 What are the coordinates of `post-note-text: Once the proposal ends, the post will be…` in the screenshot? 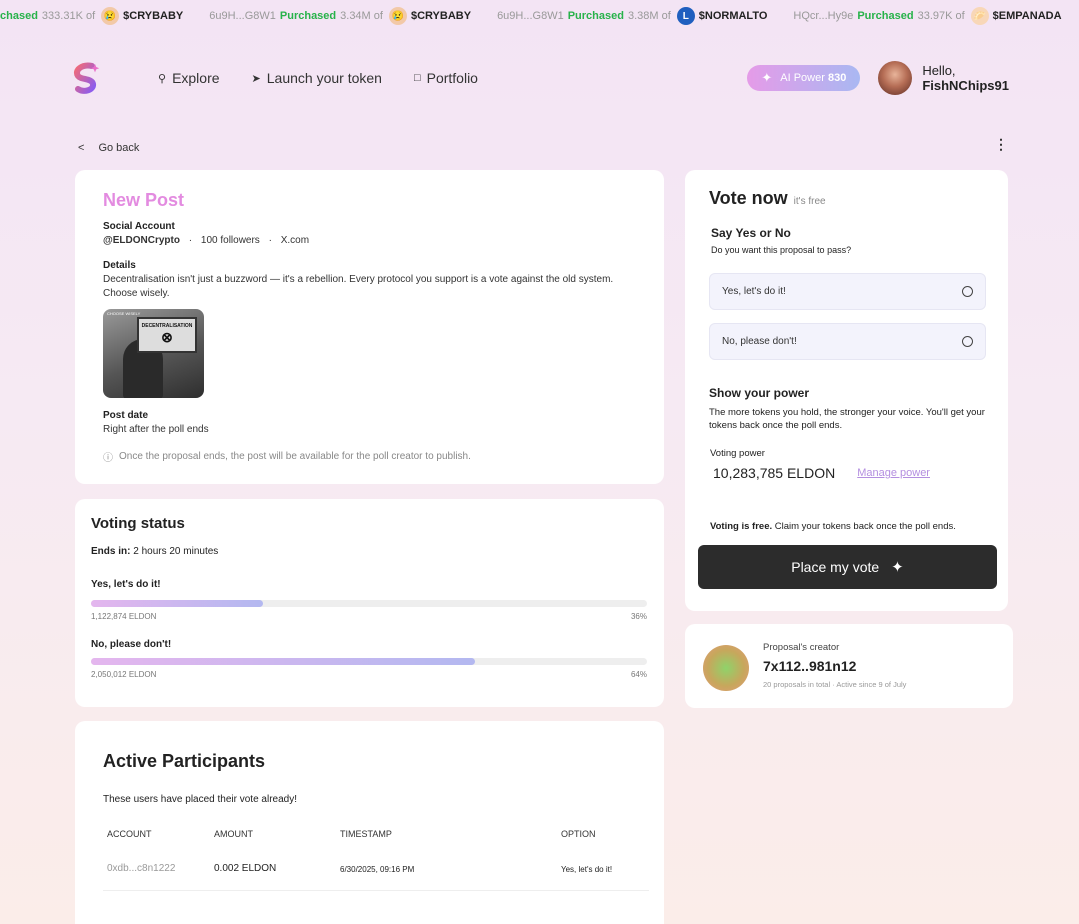 It's located at (295, 456).